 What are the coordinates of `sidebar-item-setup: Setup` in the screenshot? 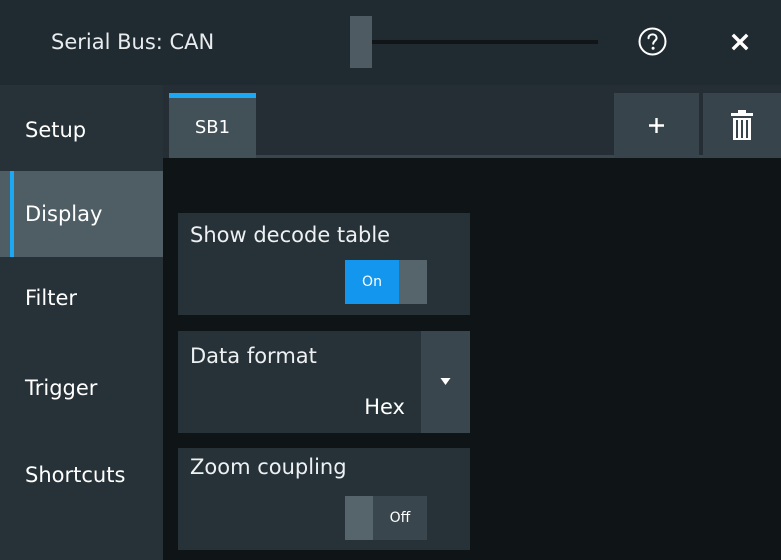 It's located at (81, 130).